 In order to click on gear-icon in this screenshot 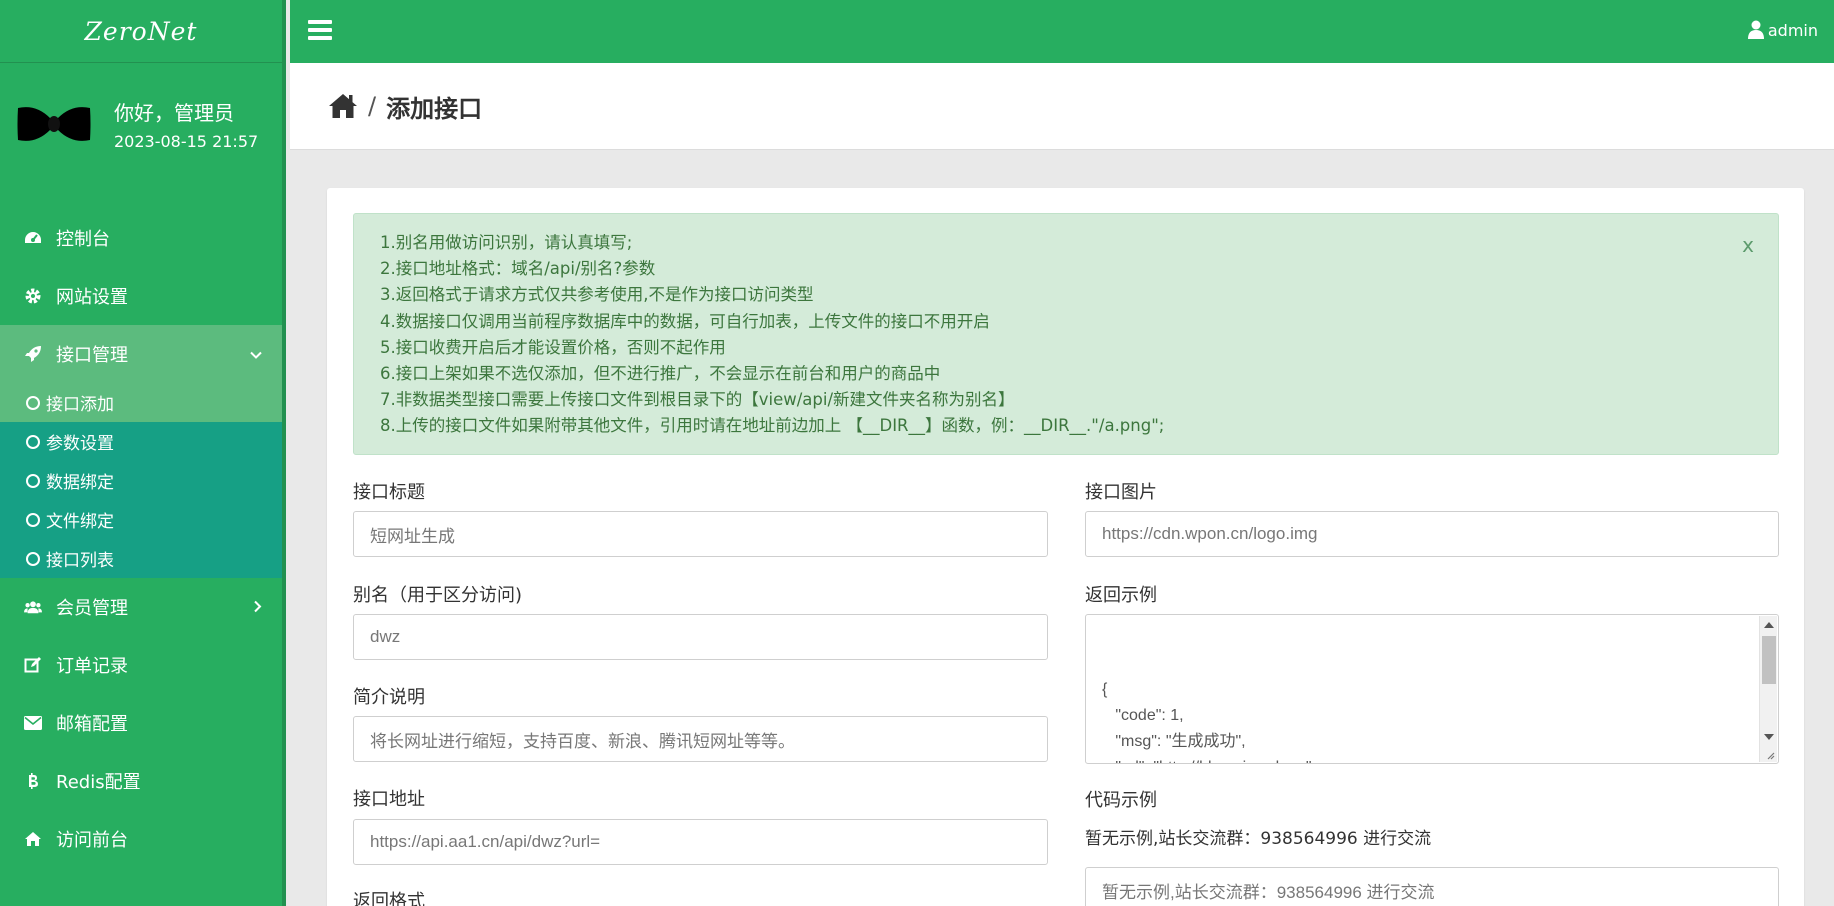, I will do `click(33, 296)`.